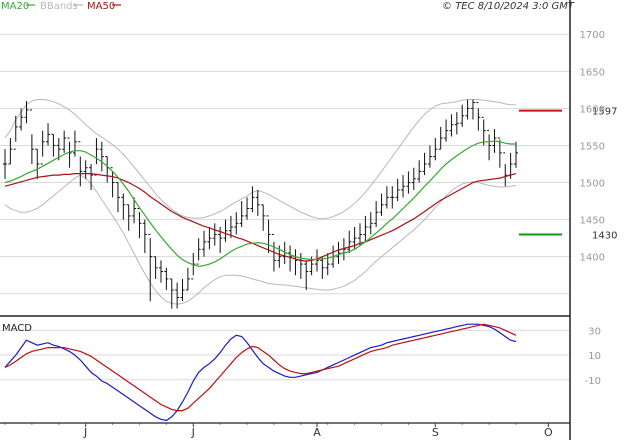 This screenshot has height=440, width=627. Describe the element at coordinates (317, 432) in the screenshot. I see `x-tick-label: A` at that location.